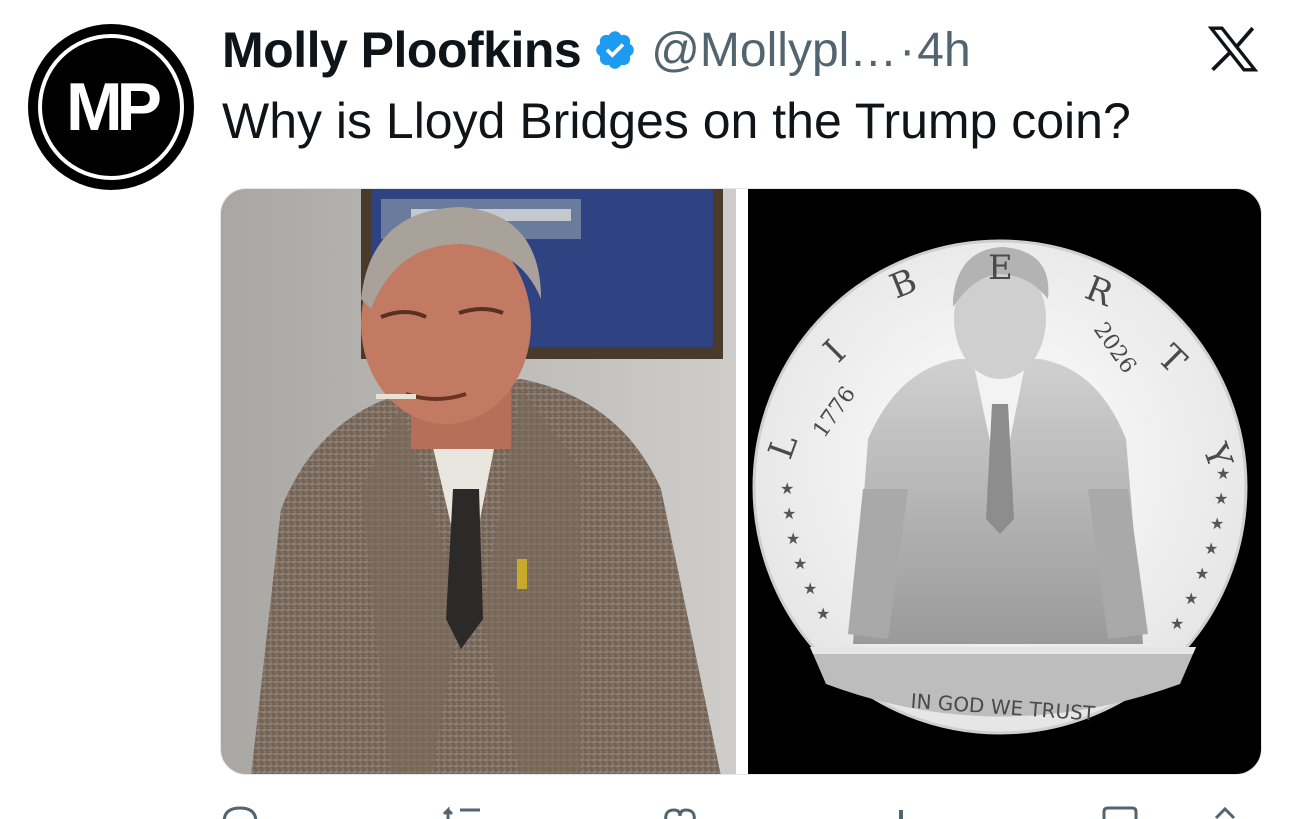  I want to click on repost-icon, so click(470, 811).